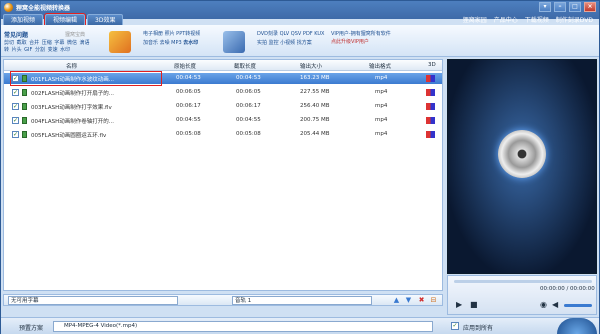 Image resolution: width=600 pixels, height=334 pixels. Describe the element at coordinates (188, 120) in the screenshot. I see `row-orig: 00:04:55` at that location.